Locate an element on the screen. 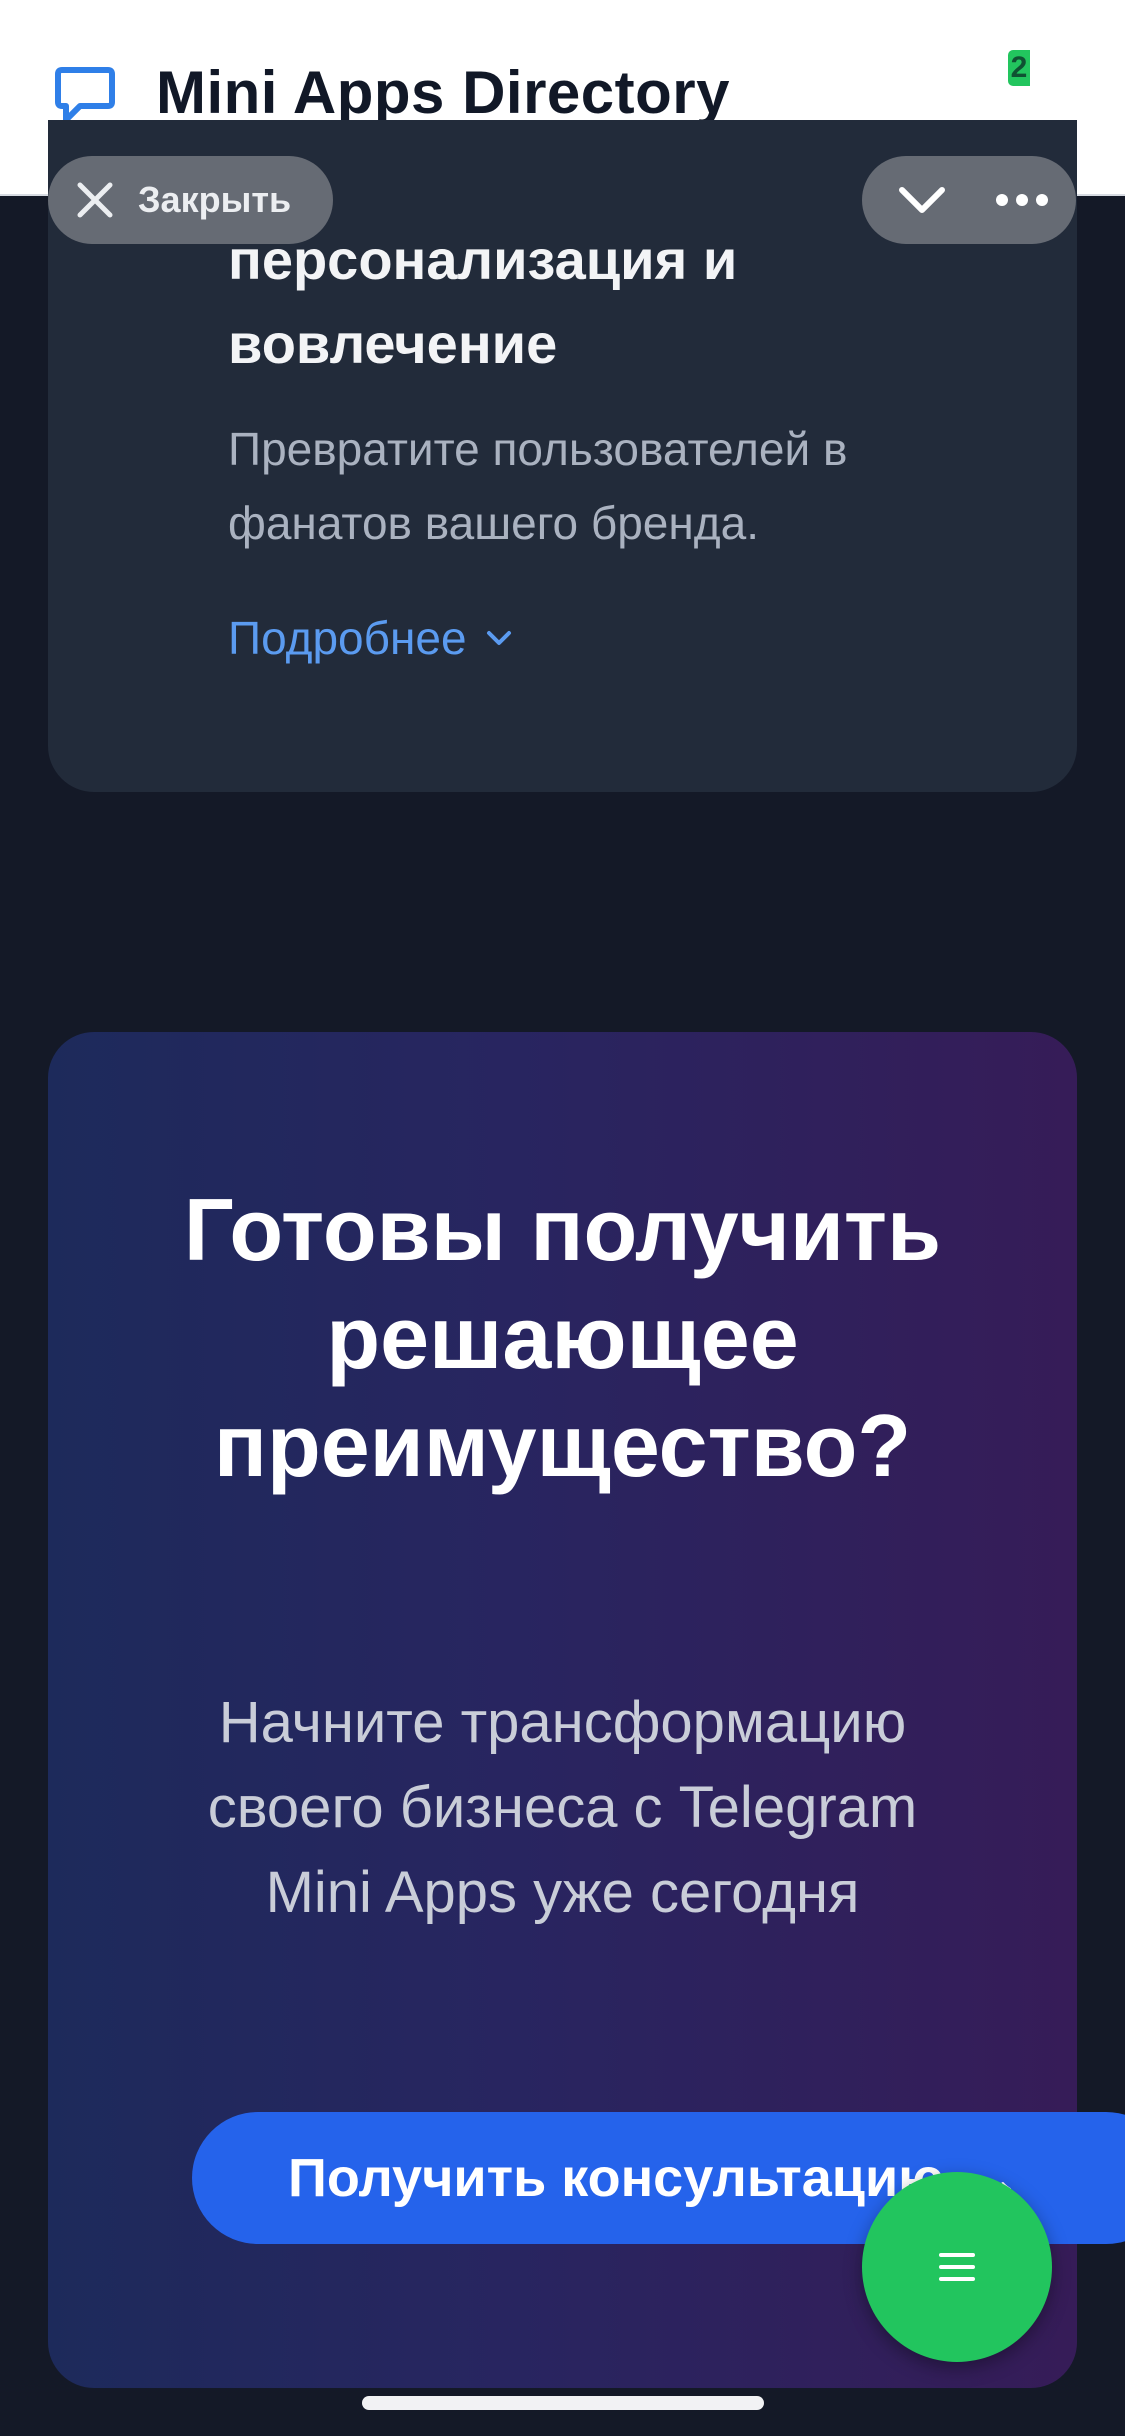 The width and height of the screenshot is (1125, 2436). menu-icon is located at coordinates (957, 2267).